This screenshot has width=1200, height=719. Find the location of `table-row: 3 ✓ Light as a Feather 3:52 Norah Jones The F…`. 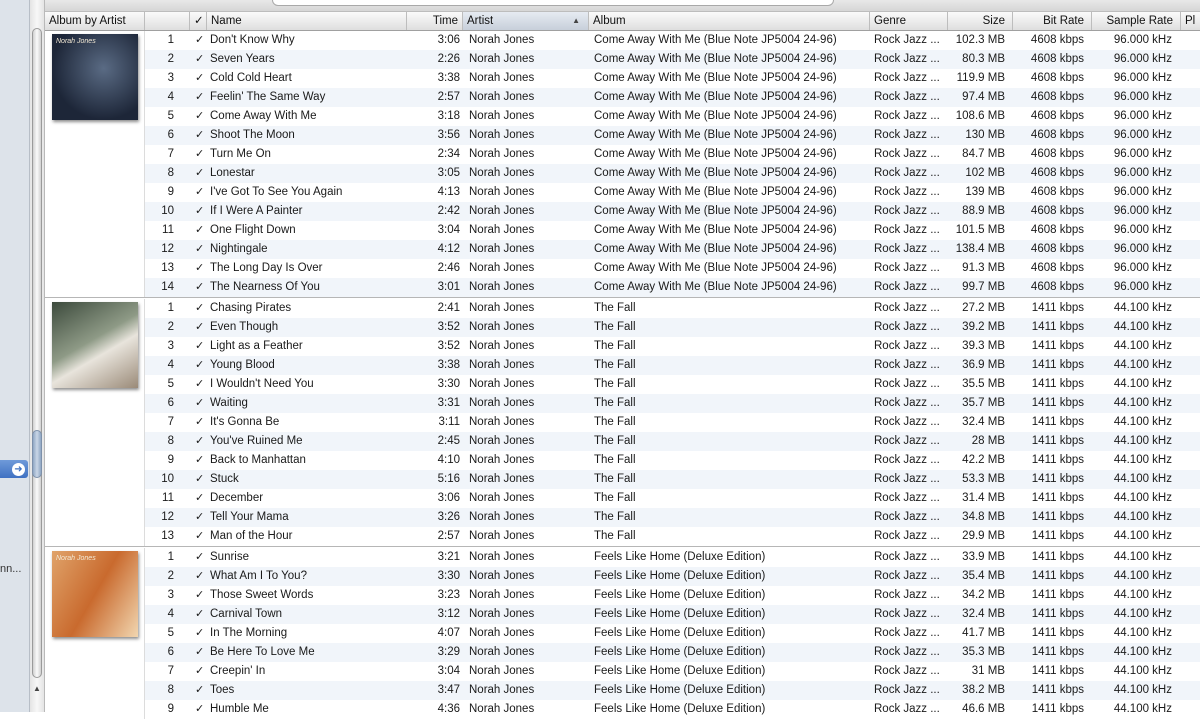

table-row: 3 ✓ Light as a Feather 3:52 Norah Jones The F… is located at coordinates (622, 346).